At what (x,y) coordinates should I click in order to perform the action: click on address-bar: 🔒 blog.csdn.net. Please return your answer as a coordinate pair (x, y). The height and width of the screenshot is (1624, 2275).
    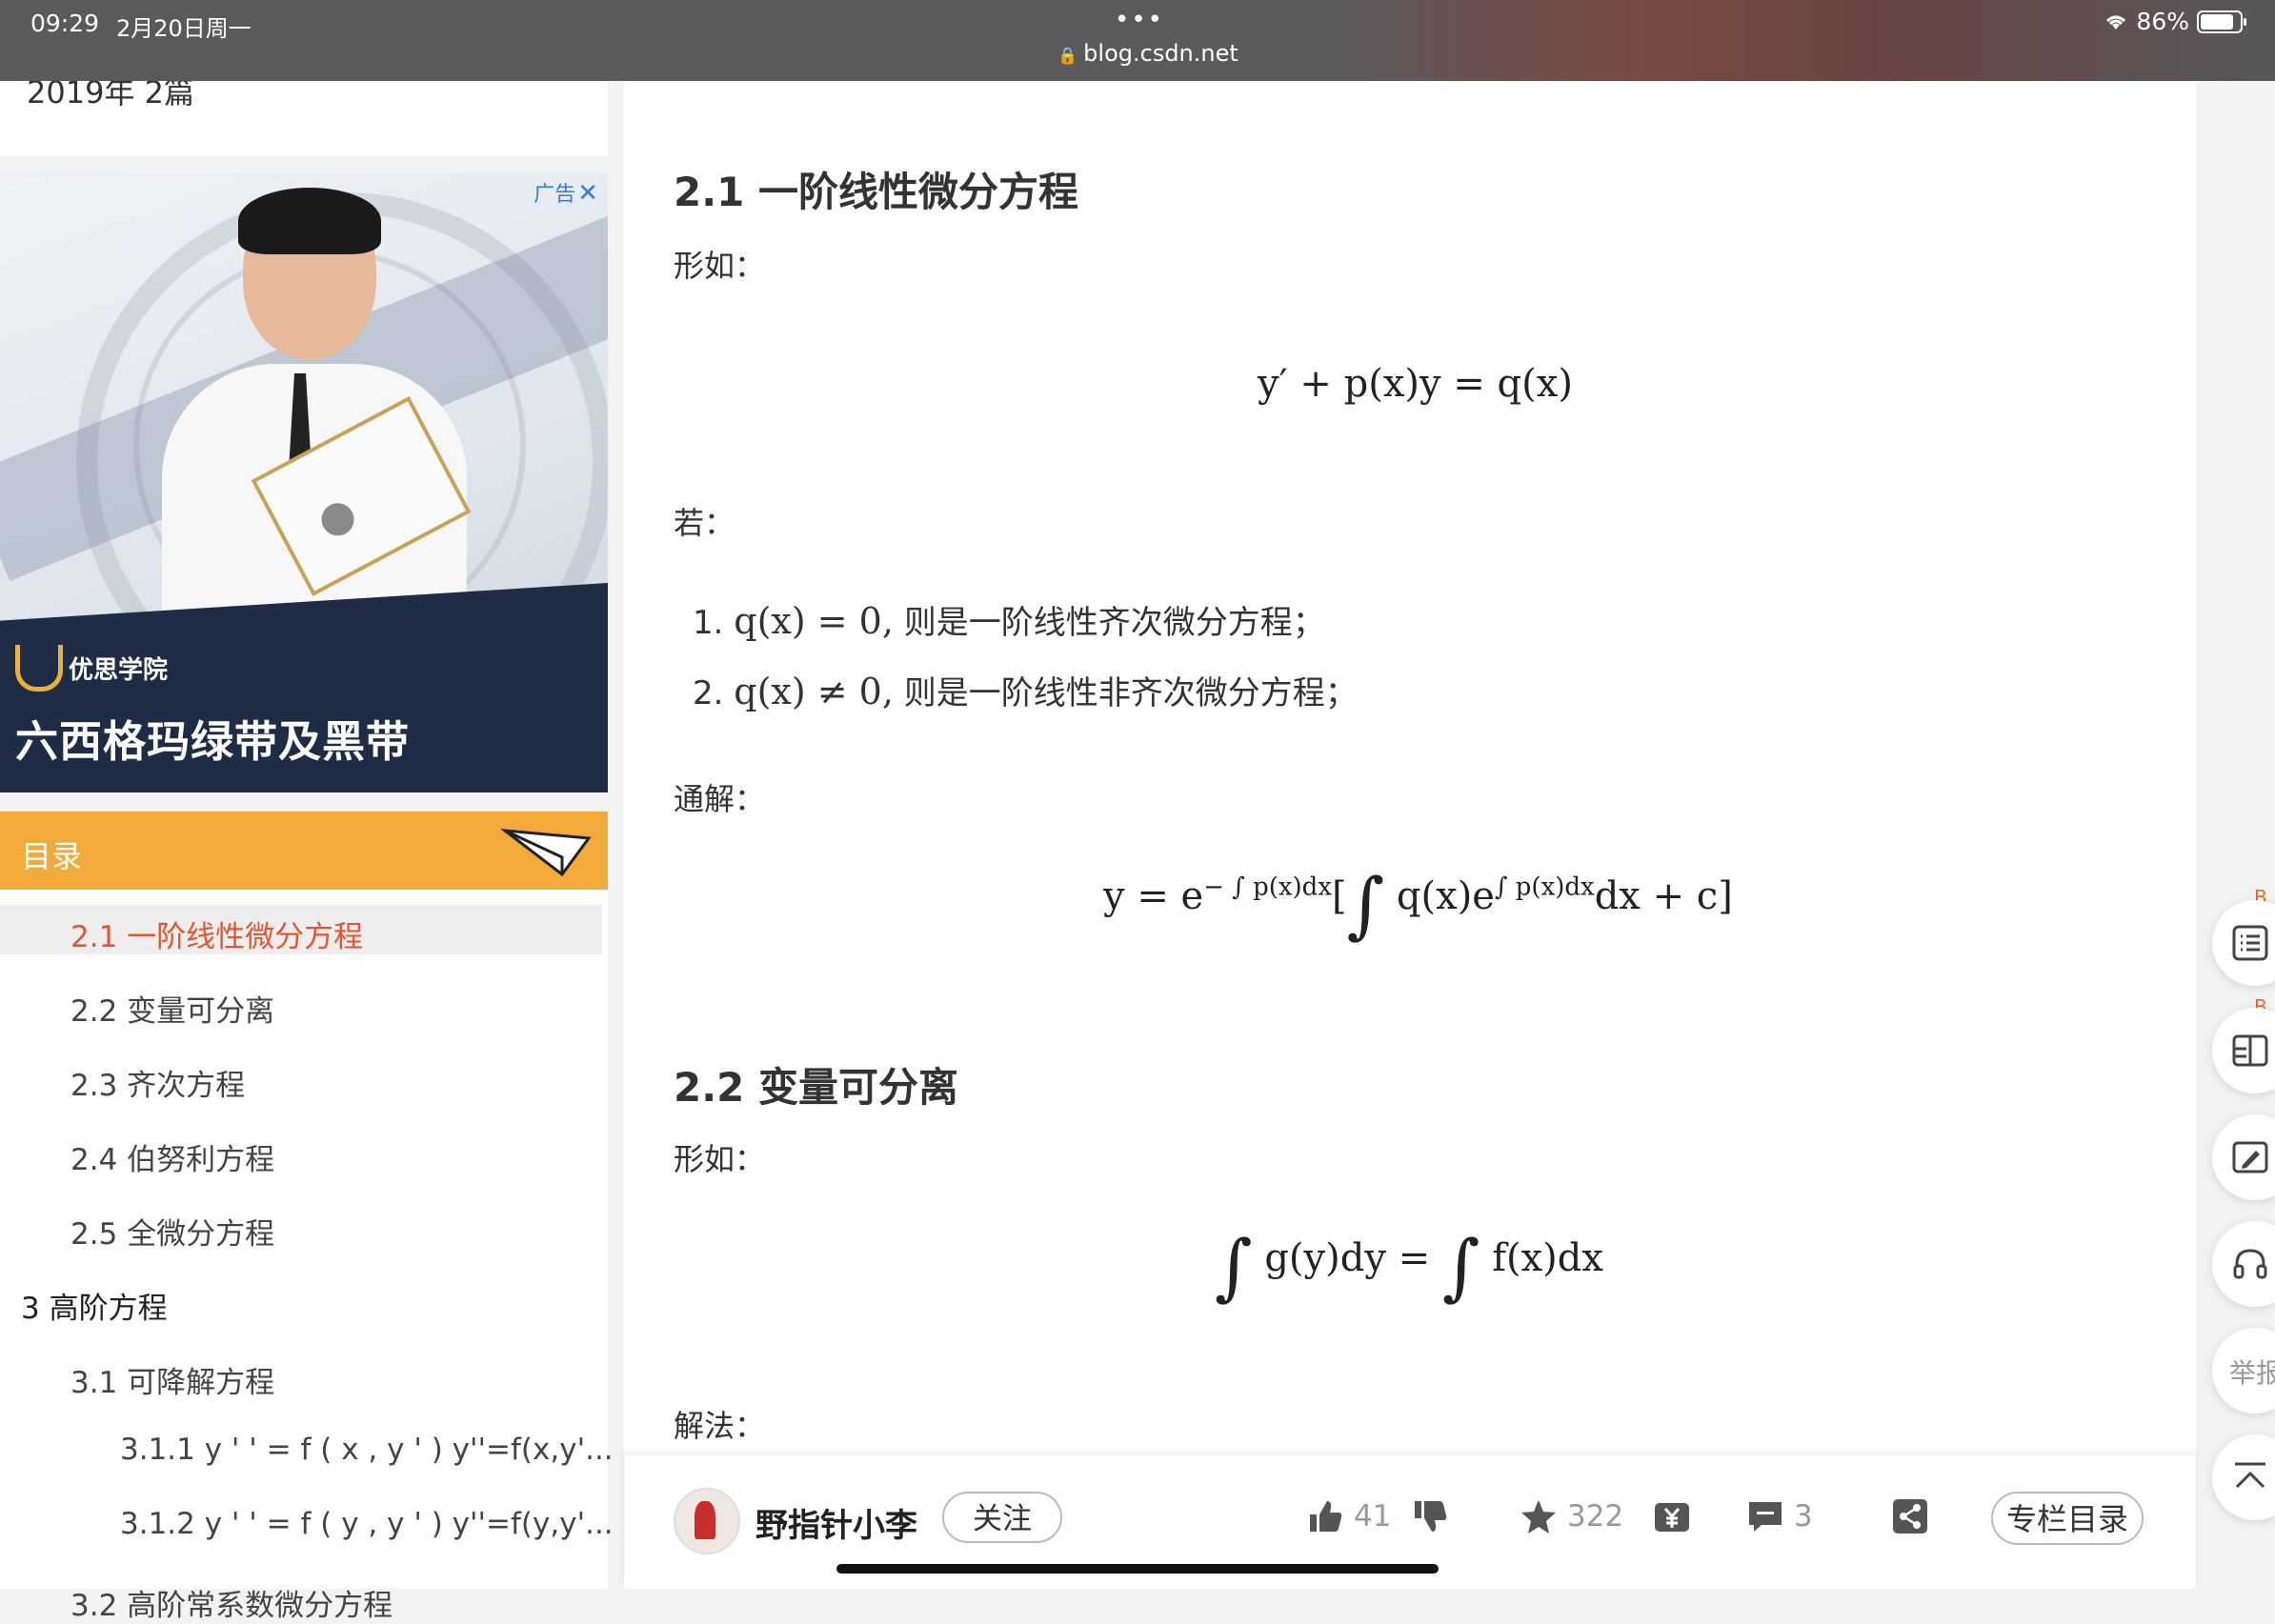
    Looking at the image, I should click on (1147, 53).